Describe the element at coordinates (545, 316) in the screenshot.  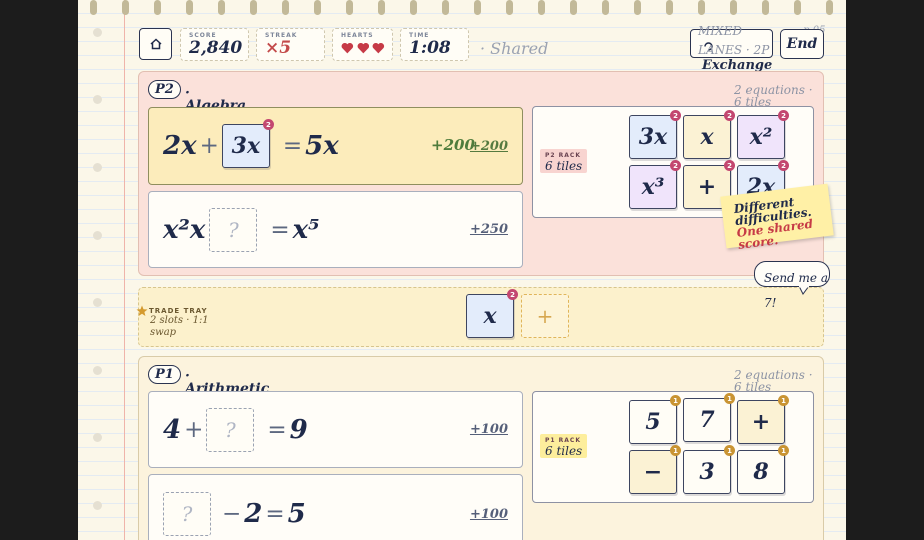
I see `trade-slot: +` at that location.